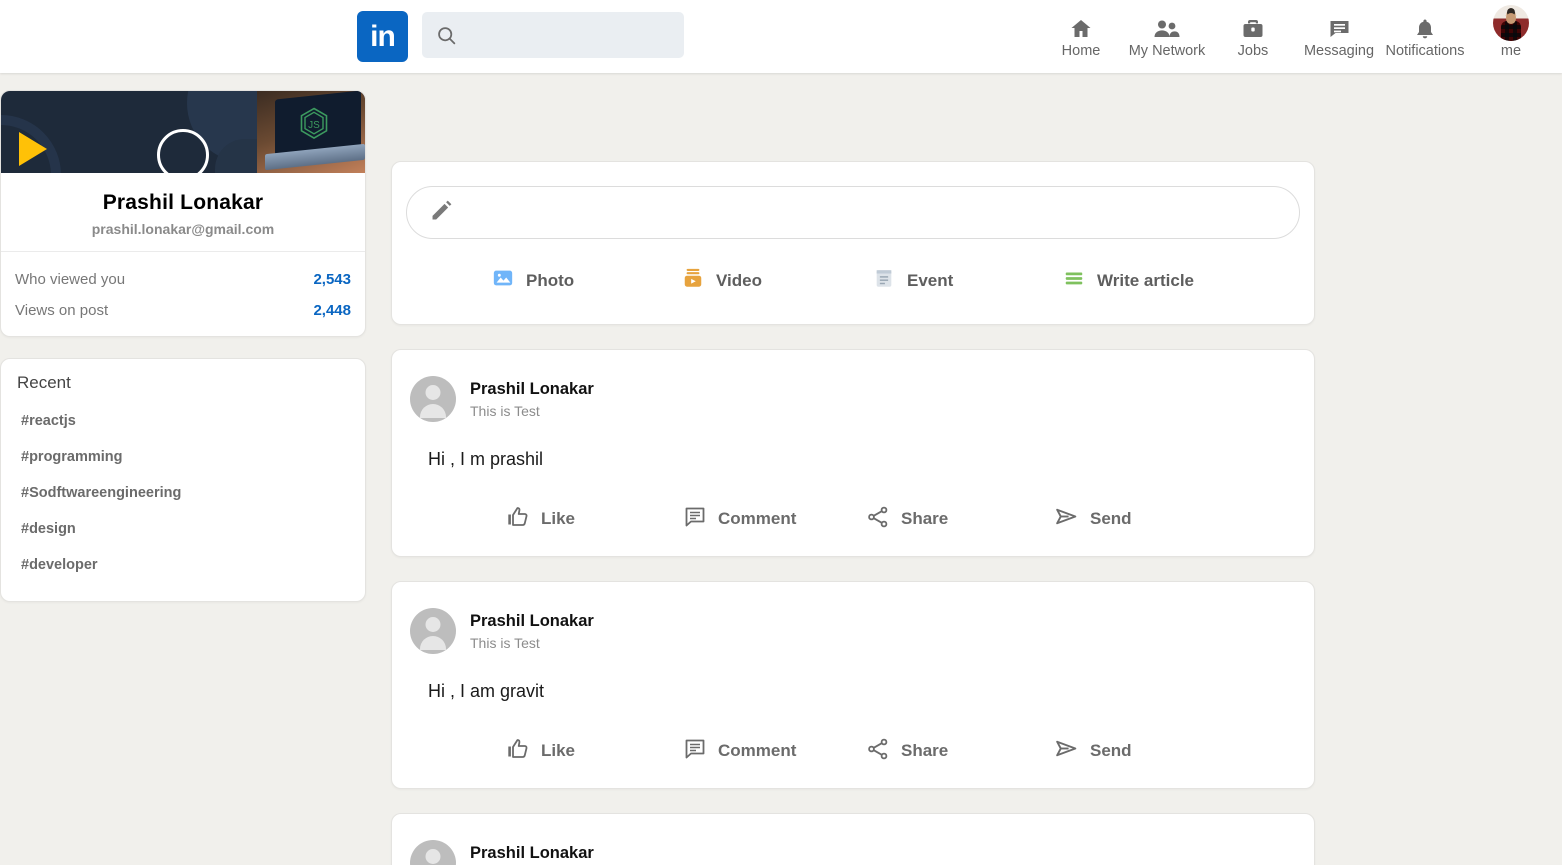 This screenshot has height=865, width=1562. What do you see at coordinates (777, 280) in the screenshot?
I see `share-action-video: Video` at bounding box center [777, 280].